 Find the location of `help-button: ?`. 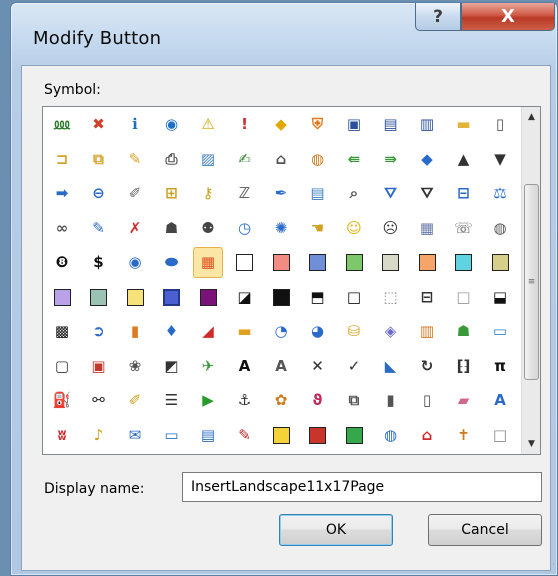

help-button: ? is located at coordinates (438, 17).